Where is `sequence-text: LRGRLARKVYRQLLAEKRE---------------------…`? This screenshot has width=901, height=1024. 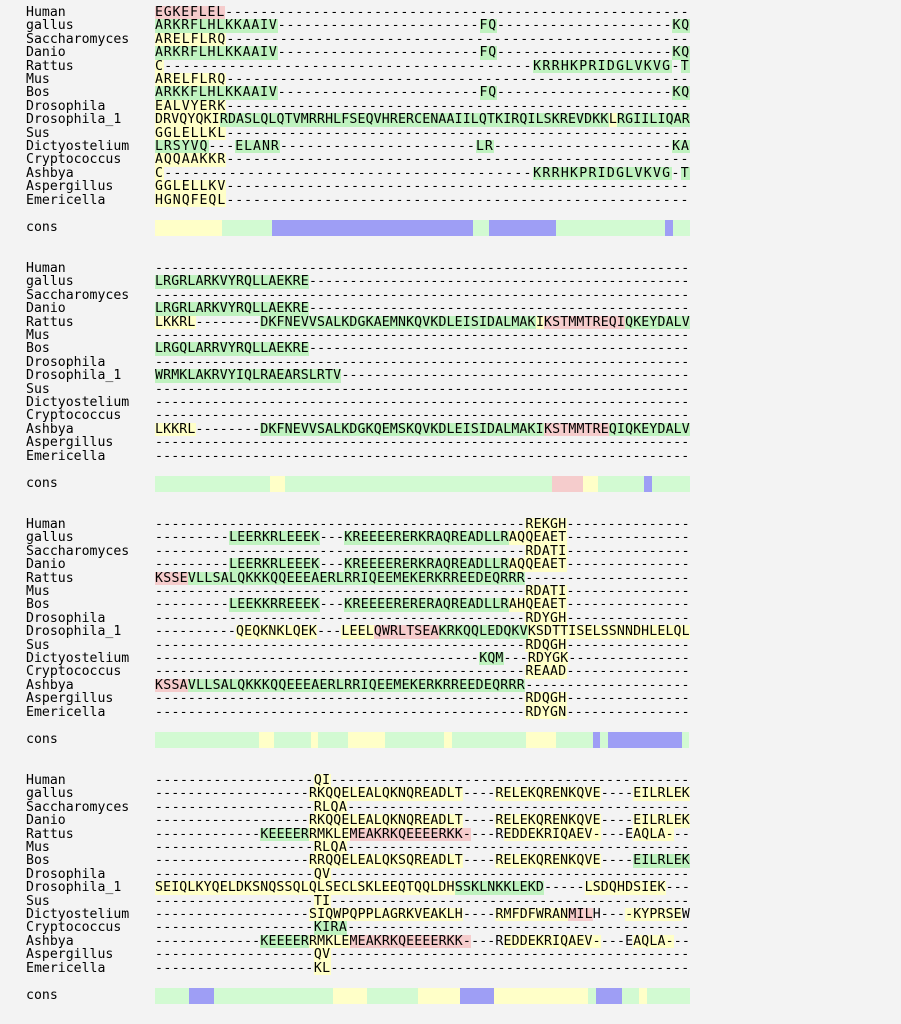
sequence-text: LRGRLARKVYRQLLAEKRE---------------------… is located at coordinates (422, 282).